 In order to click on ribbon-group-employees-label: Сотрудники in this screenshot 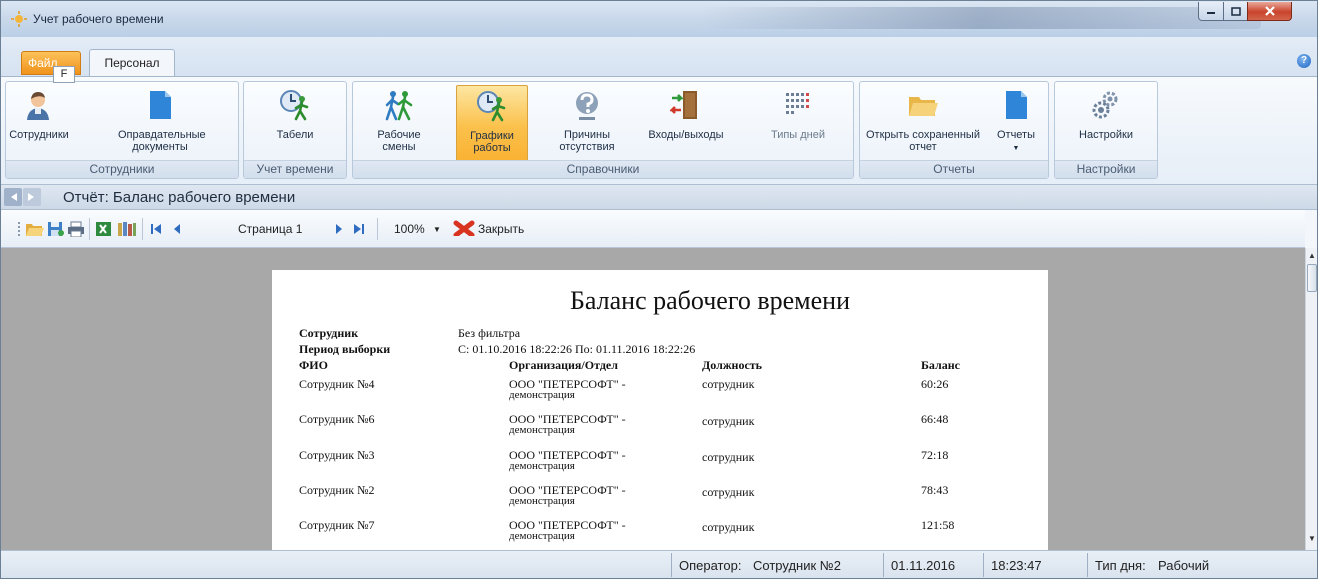, I will do `click(122, 169)`.